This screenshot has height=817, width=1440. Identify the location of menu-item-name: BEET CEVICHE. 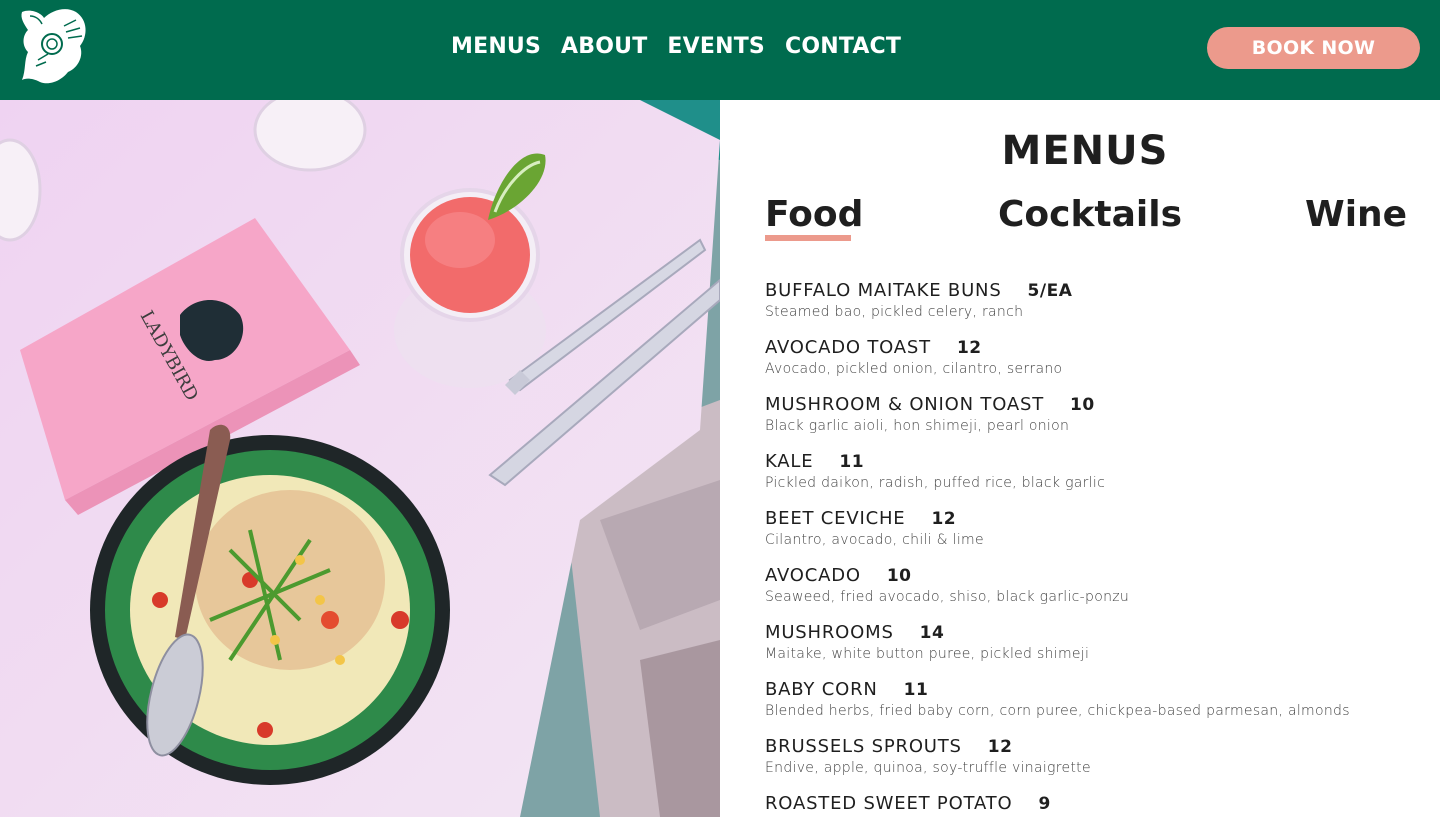
(835, 518).